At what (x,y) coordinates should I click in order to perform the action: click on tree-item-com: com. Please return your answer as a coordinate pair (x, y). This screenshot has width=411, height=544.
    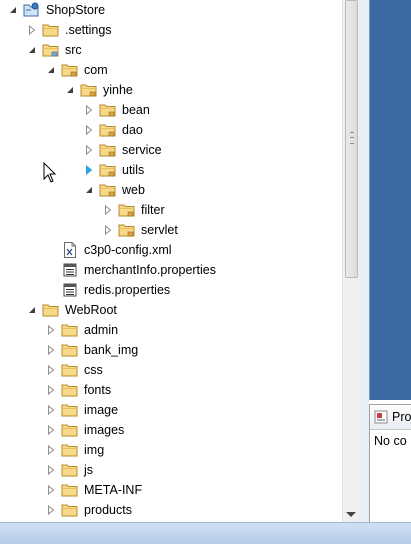
    Looking at the image, I should click on (76, 70).